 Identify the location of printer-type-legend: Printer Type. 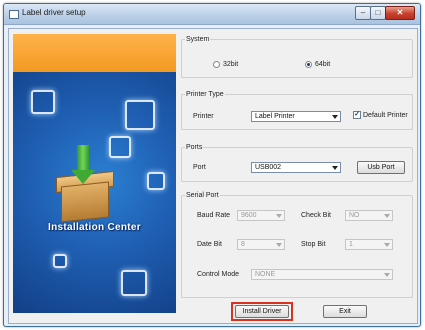
(205, 94).